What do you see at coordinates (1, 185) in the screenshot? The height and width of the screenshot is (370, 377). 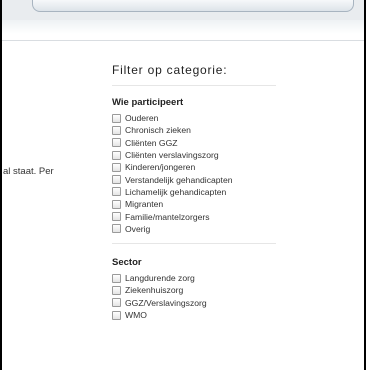 I see `window-border-left` at bounding box center [1, 185].